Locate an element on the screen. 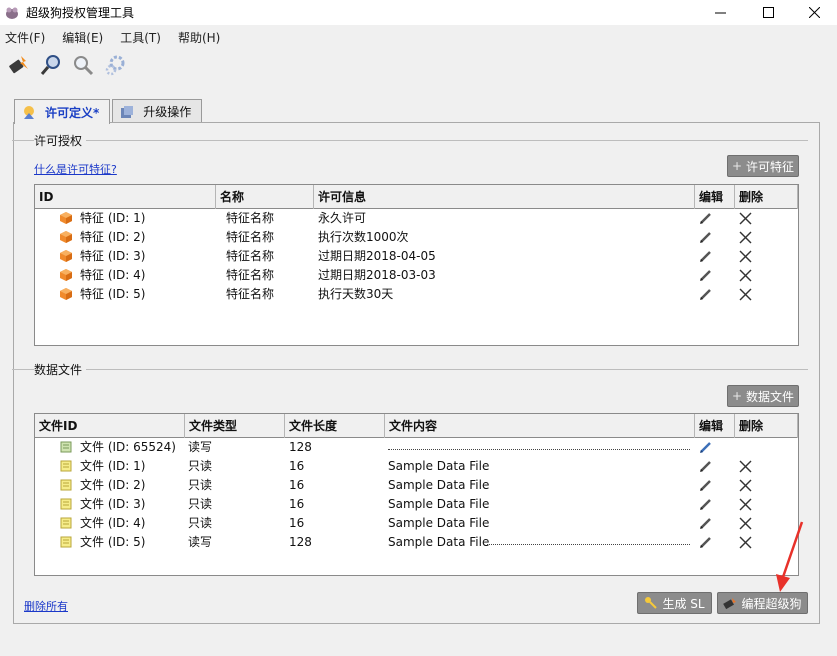 The width and height of the screenshot is (837, 656). table-row: 文件 (ID: 2) 只读 16 Sample Data File is located at coordinates (416, 485).